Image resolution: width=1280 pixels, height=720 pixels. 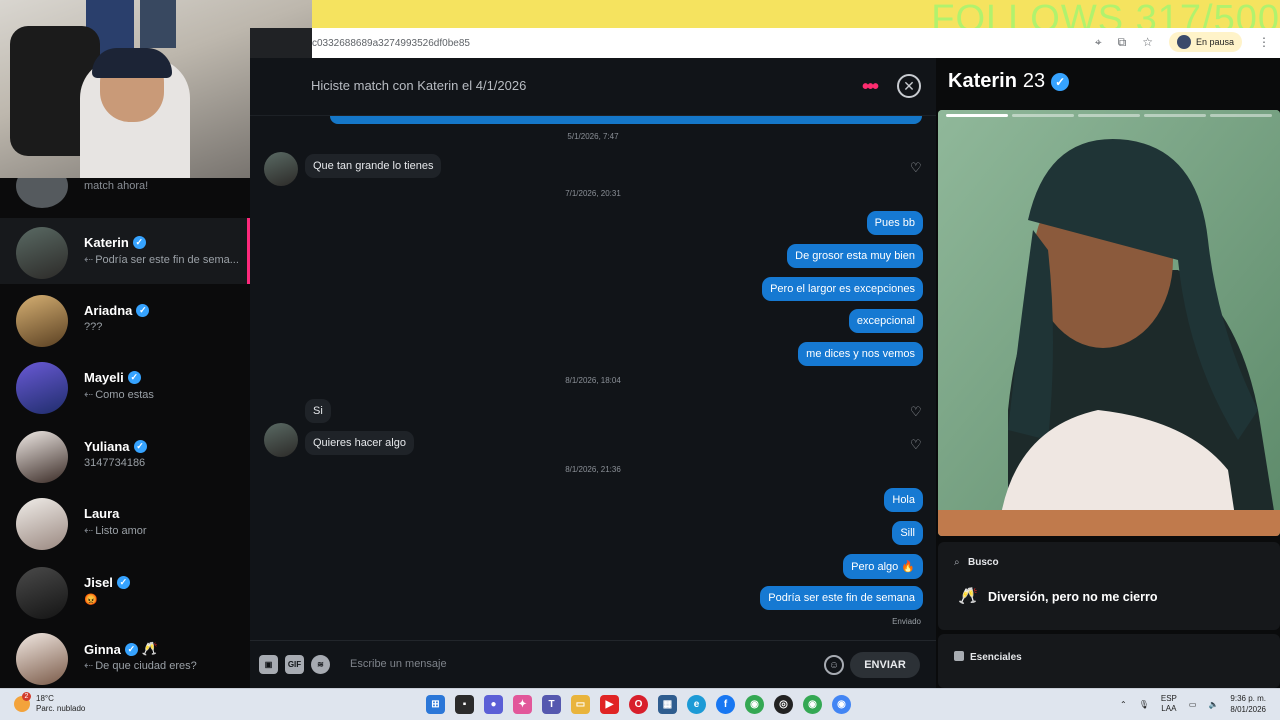 I want to click on conversation-item-mayeli: Mayeli ✓ ⇠ Como estas, so click(x=125, y=386).